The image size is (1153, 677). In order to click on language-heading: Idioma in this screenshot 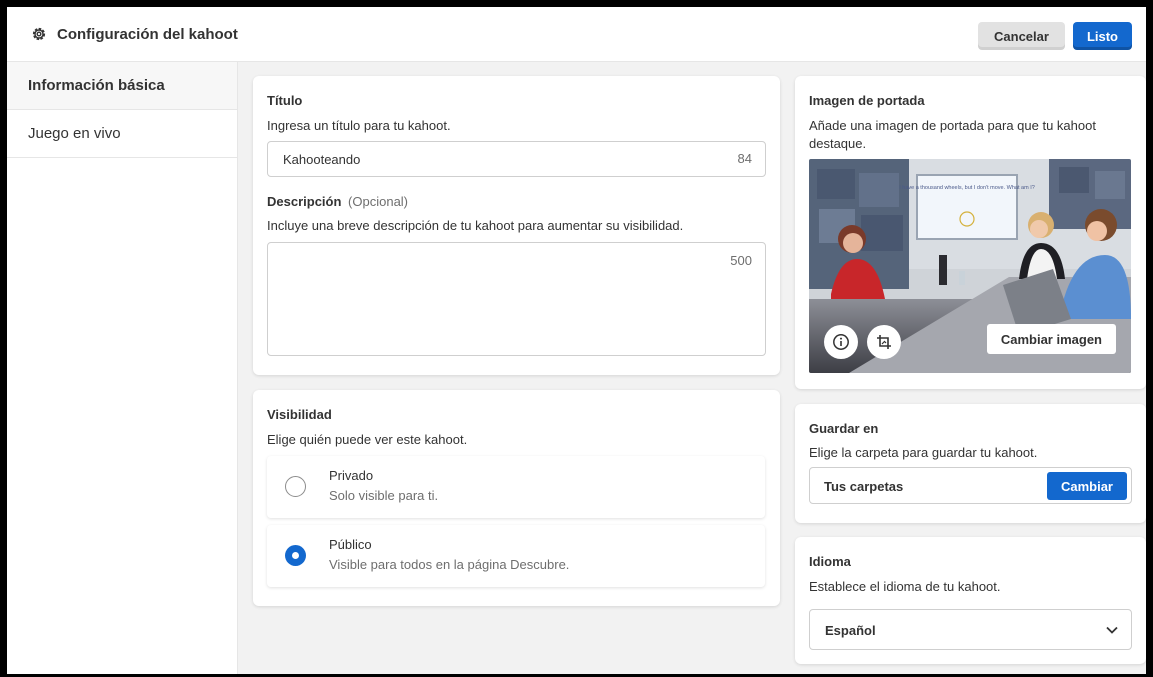, I will do `click(830, 561)`.